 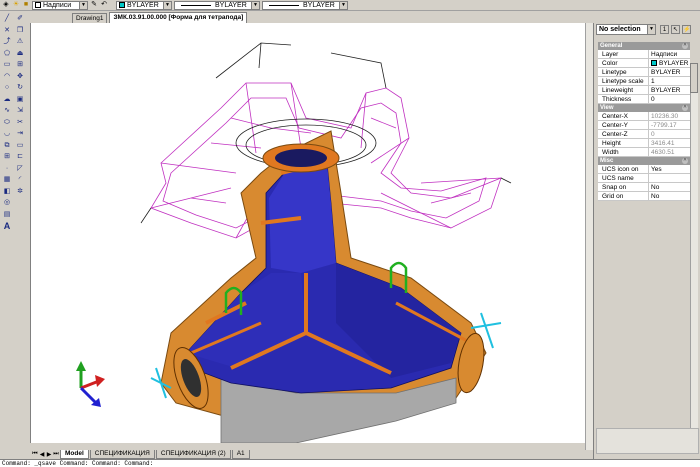 I want to click on prop-key: Layer, so click(x=623, y=54).